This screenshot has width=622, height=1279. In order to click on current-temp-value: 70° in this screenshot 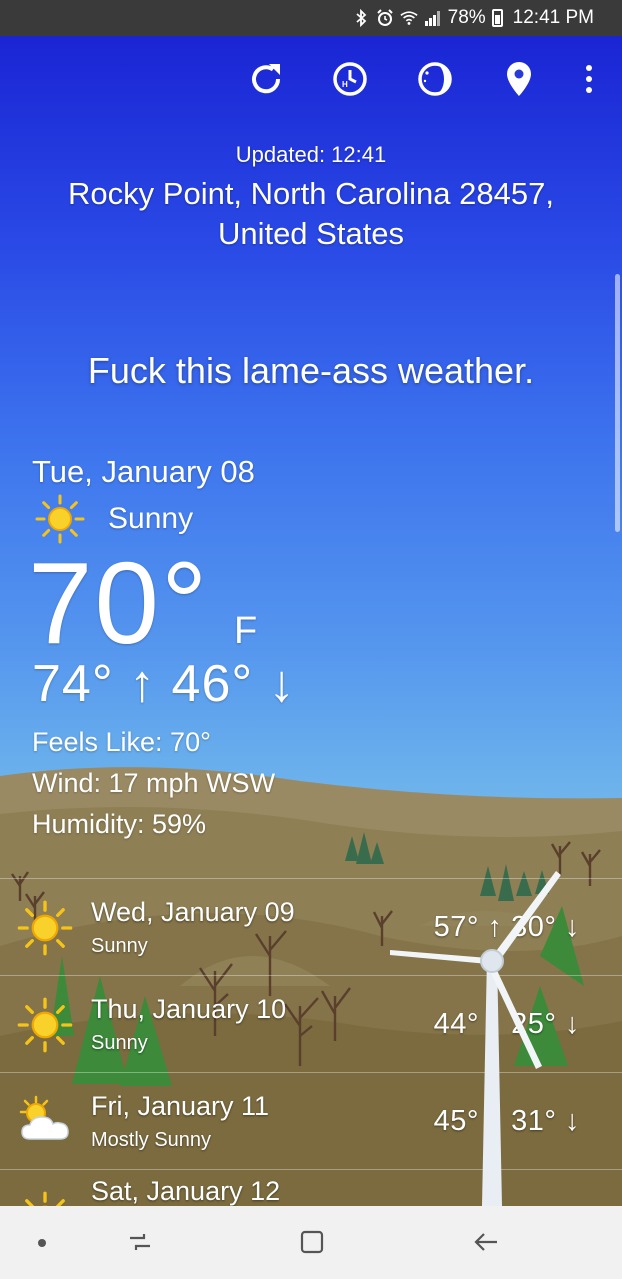, I will do `click(119, 603)`.